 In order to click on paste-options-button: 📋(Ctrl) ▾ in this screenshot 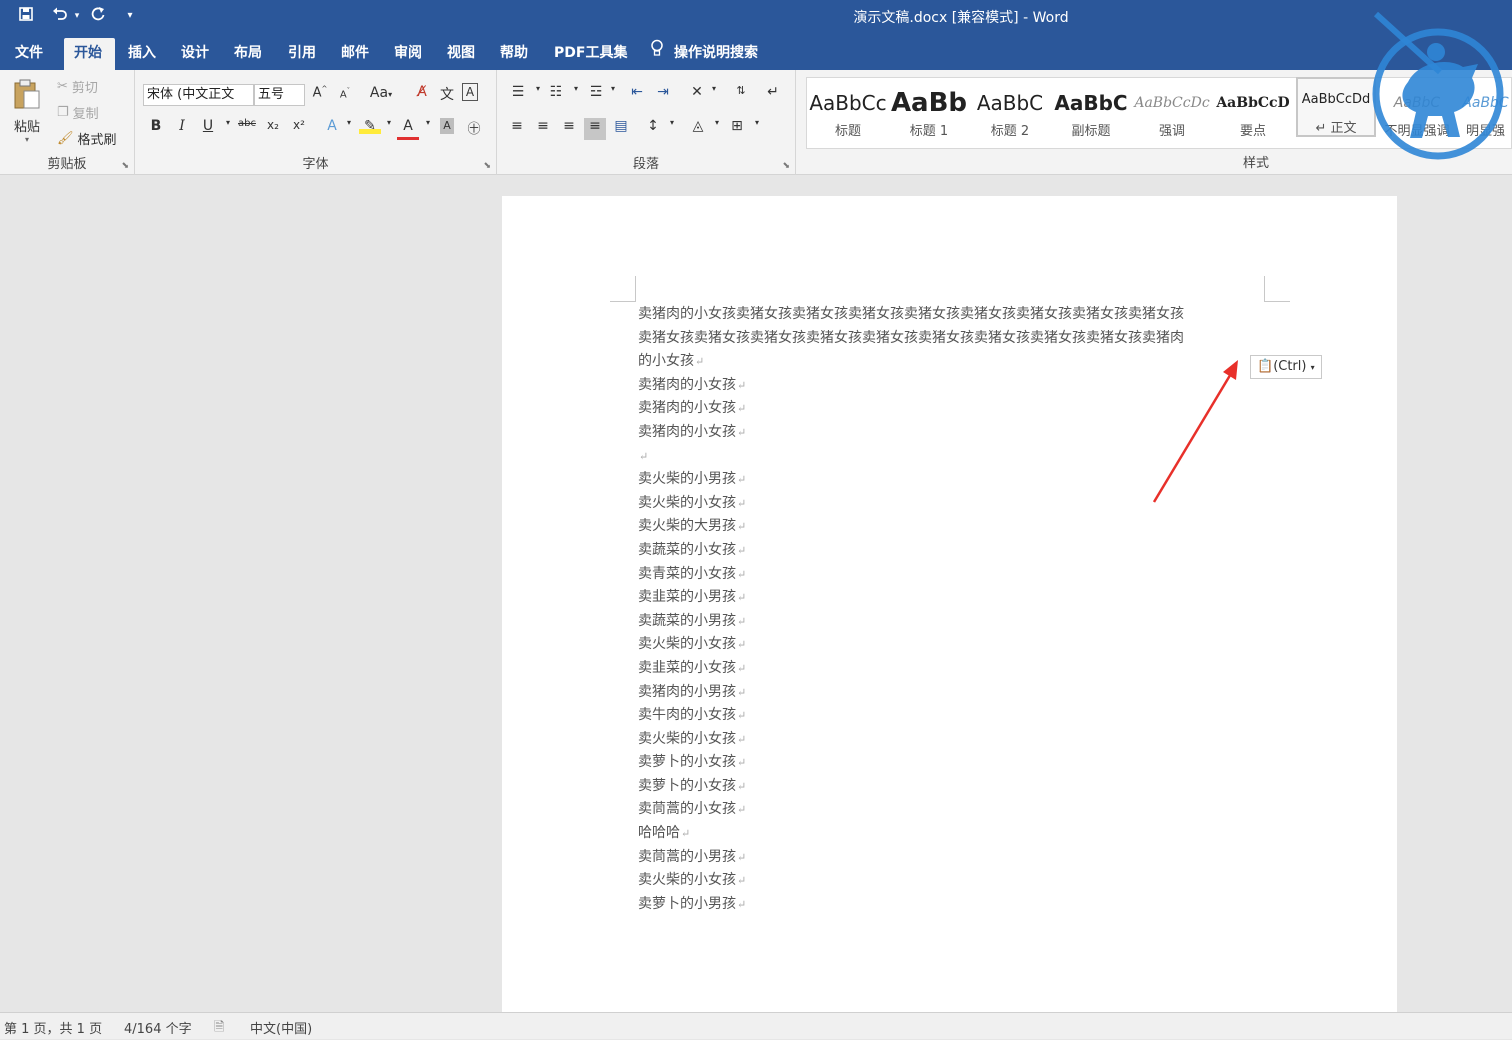, I will do `click(1286, 367)`.